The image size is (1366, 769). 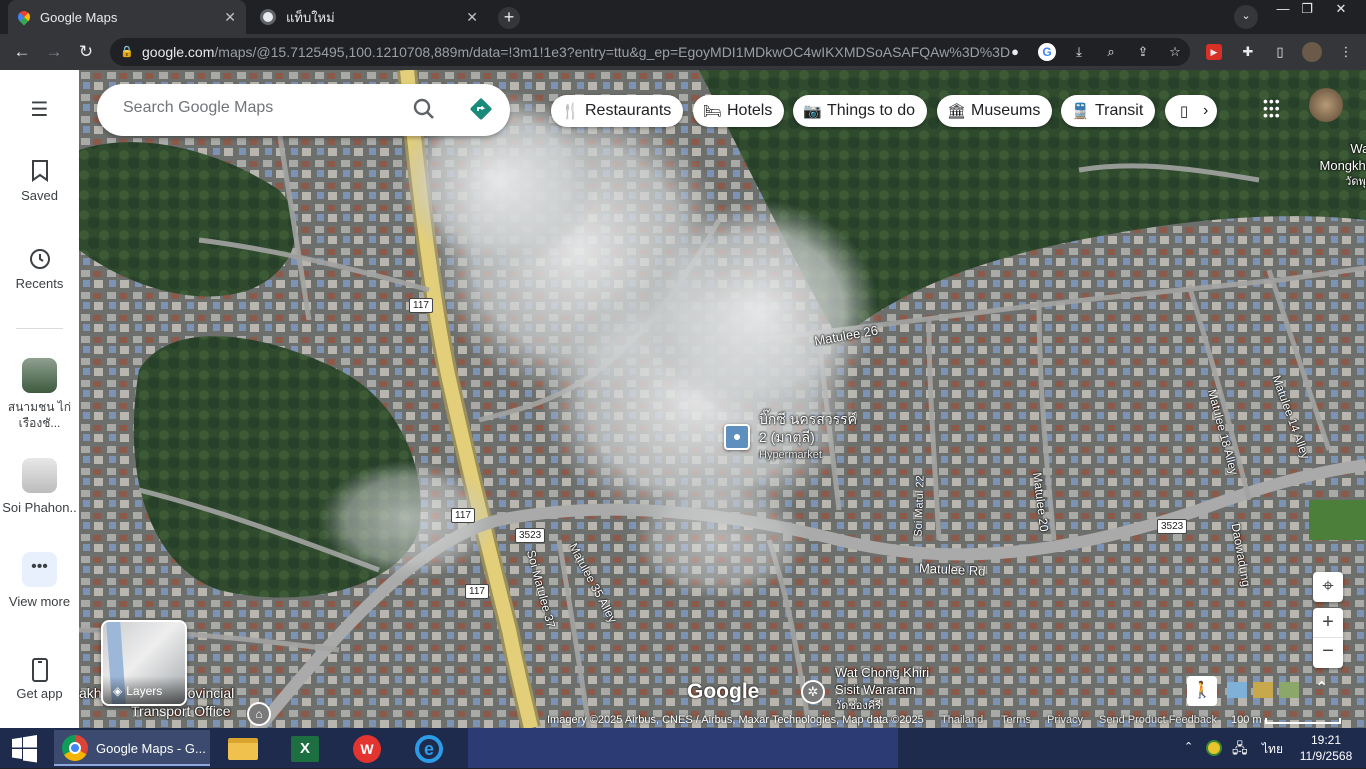 What do you see at coordinates (253, 108) in the screenshot?
I see `search-input` at bounding box center [253, 108].